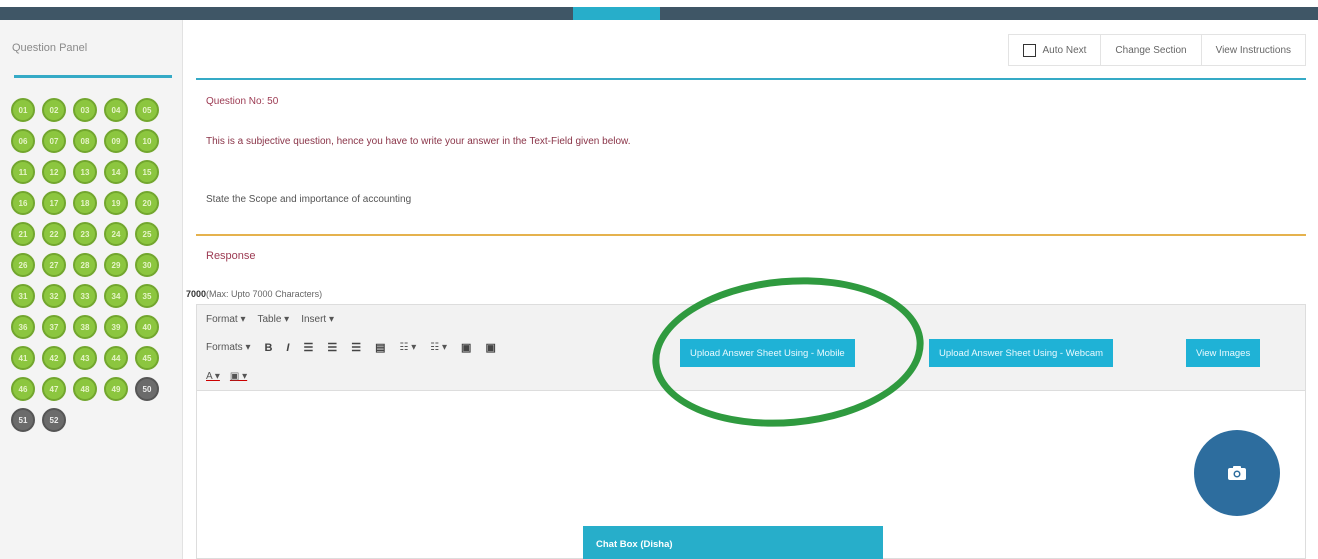 The width and height of the screenshot is (1318, 559). What do you see at coordinates (332, 347) in the screenshot?
I see `align-center-icon: ☰` at bounding box center [332, 347].